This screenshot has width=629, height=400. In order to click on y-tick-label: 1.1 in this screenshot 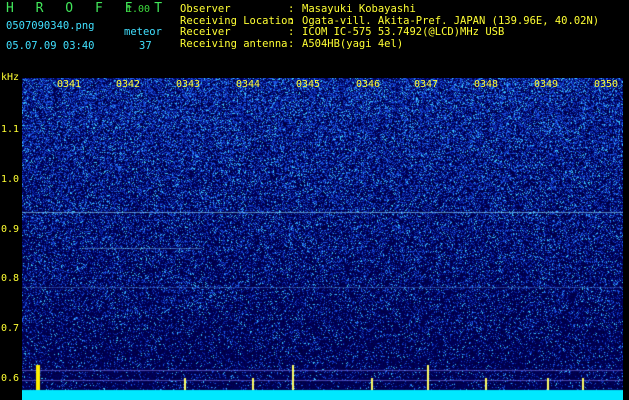, I will do `click(10, 129)`.